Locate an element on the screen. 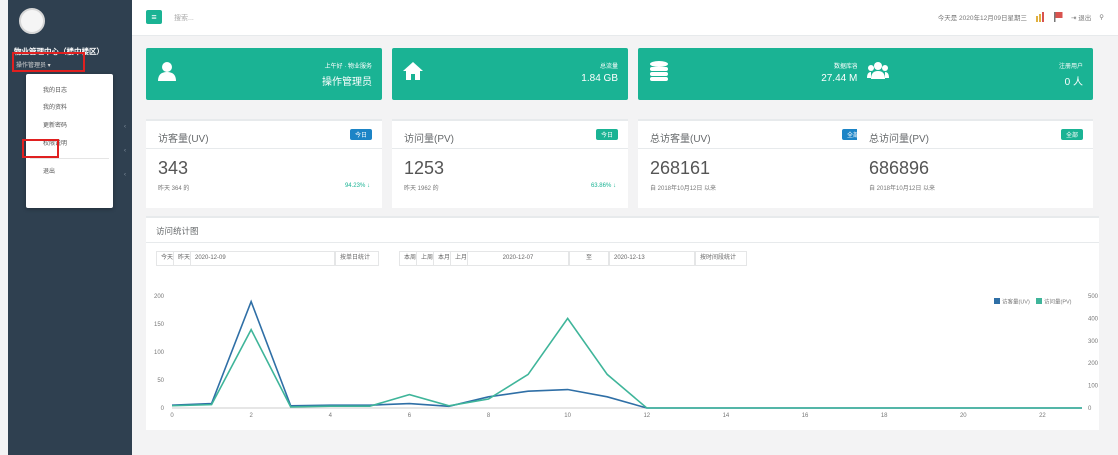 This screenshot has width=1118, height=455. avatar is located at coordinates (32, 21).